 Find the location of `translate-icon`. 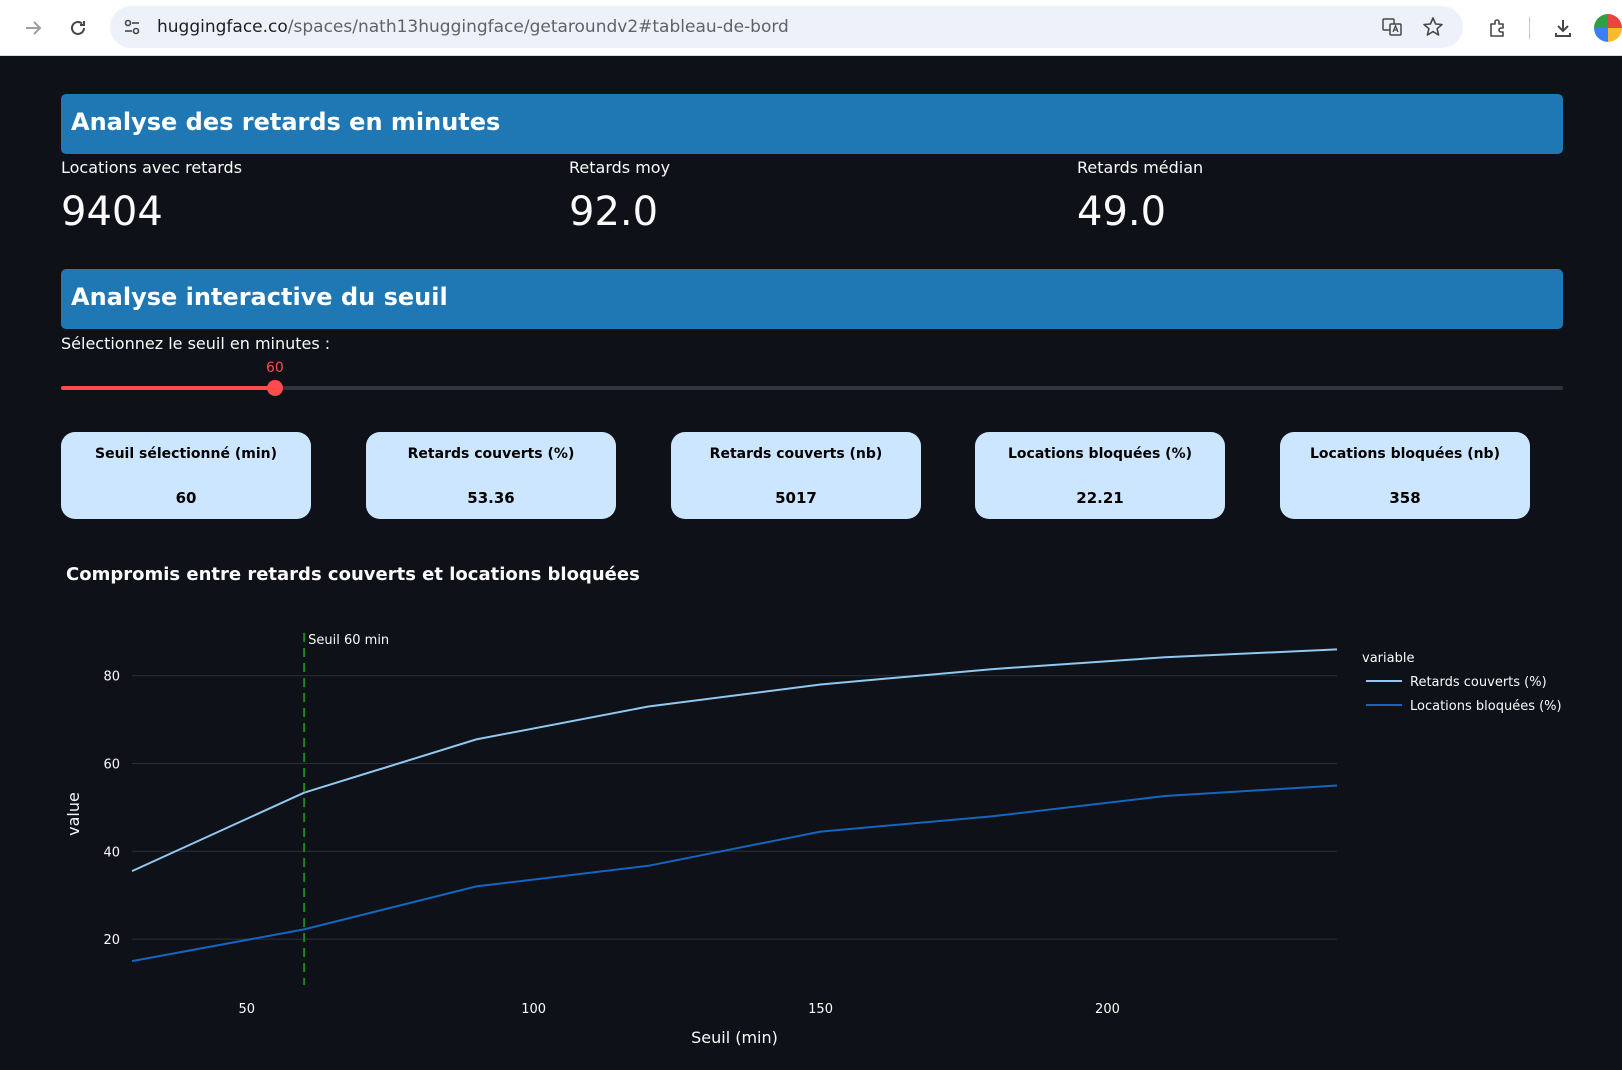

translate-icon is located at coordinates (1392, 27).